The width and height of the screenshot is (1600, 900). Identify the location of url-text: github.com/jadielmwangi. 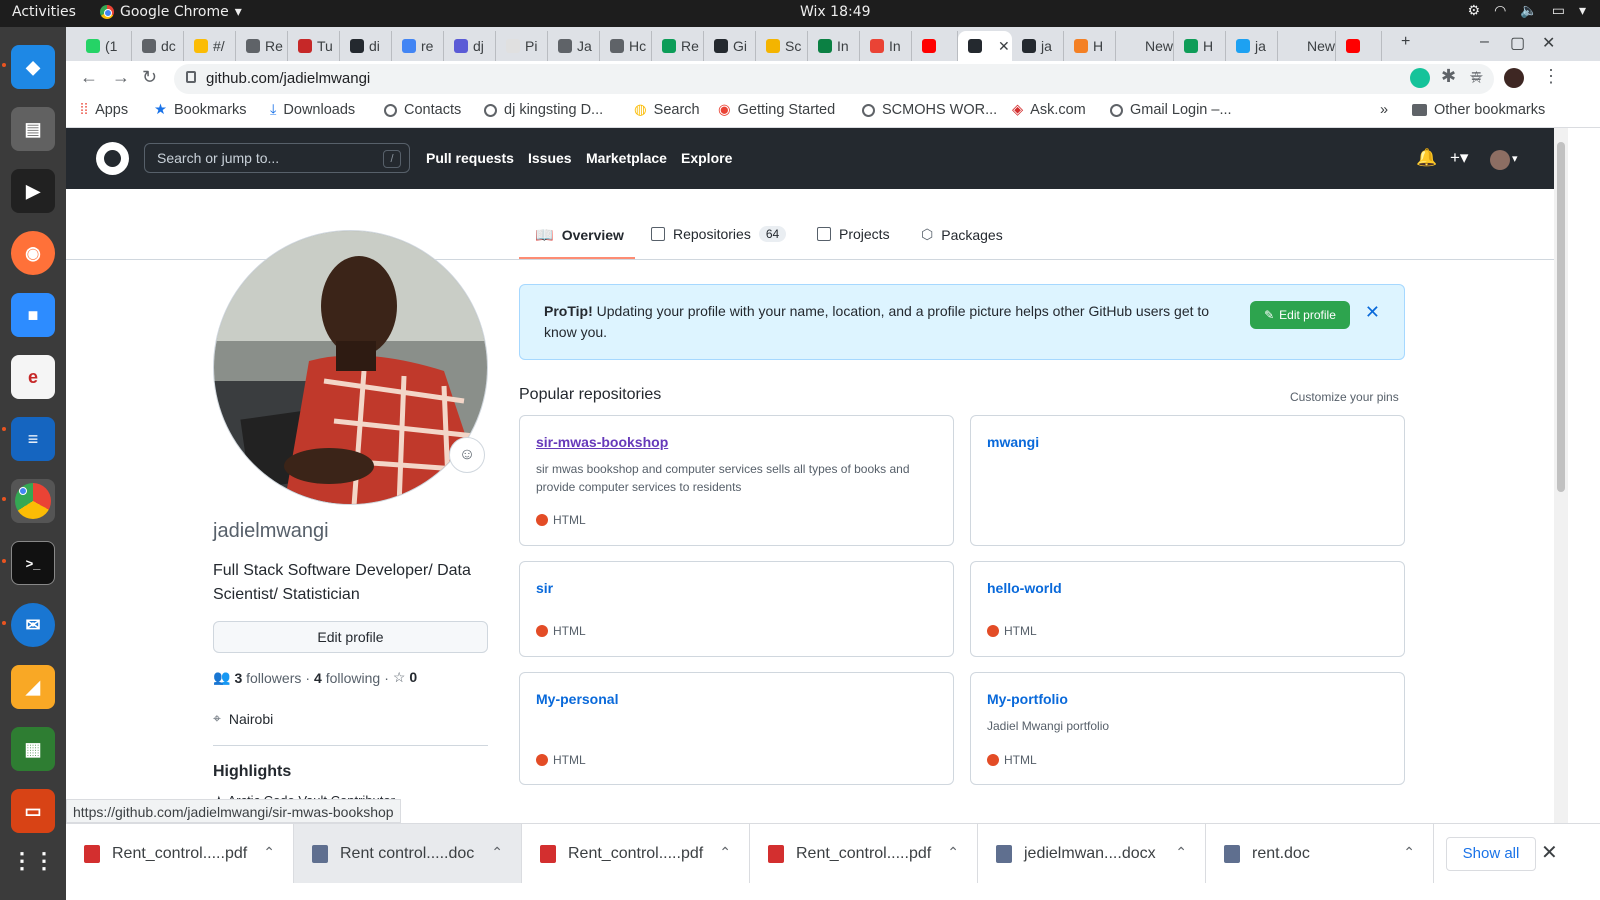
(288, 78).